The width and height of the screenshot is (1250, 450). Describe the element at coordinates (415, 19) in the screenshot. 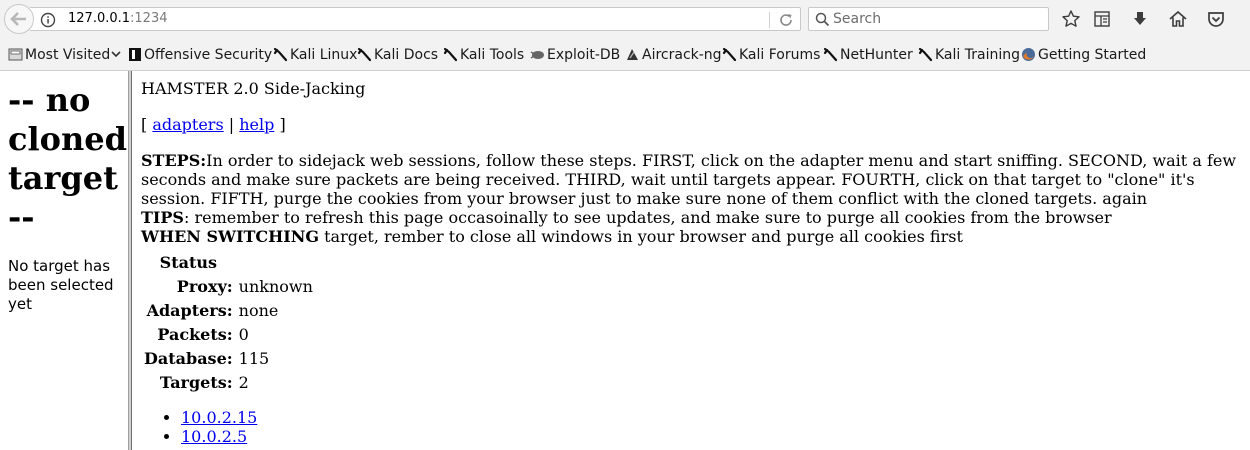

I see `url-bar: 127.0.0.1:1234` at that location.